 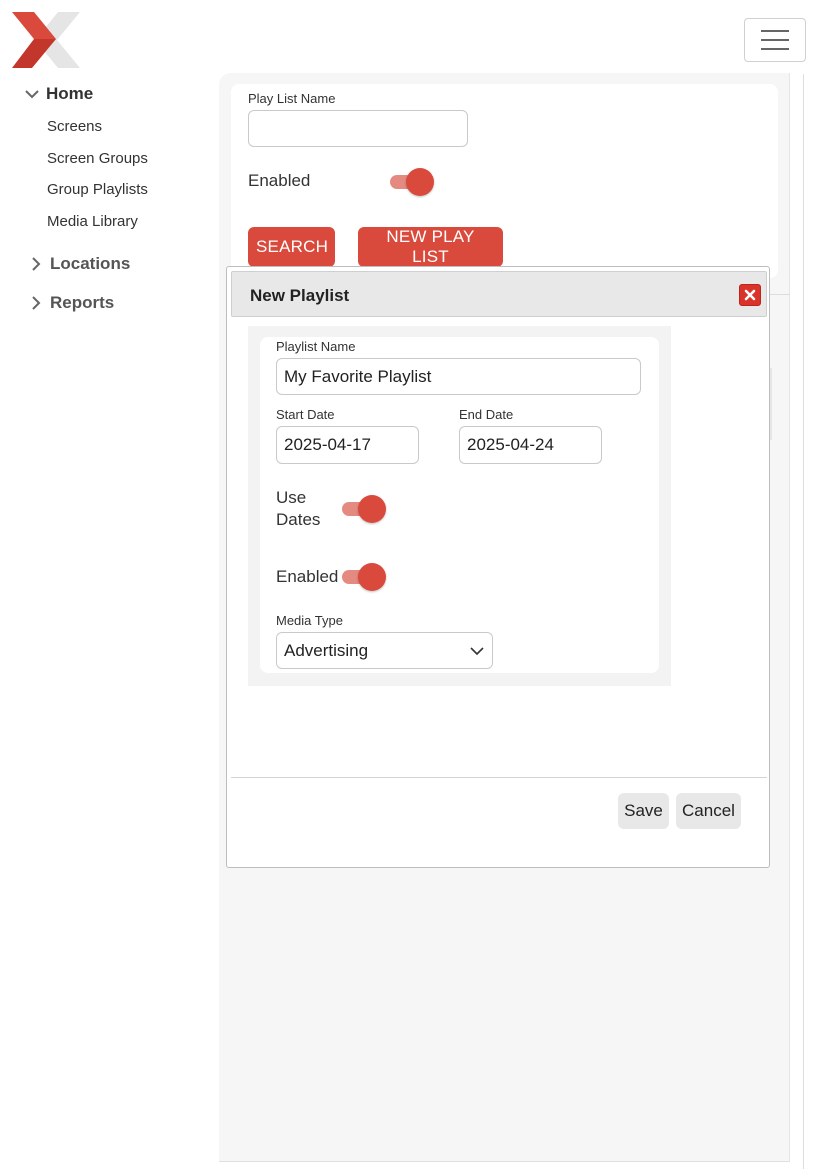 What do you see at coordinates (90, 263) in the screenshot?
I see `sidebar-section-label: Locations` at bounding box center [90, 263].